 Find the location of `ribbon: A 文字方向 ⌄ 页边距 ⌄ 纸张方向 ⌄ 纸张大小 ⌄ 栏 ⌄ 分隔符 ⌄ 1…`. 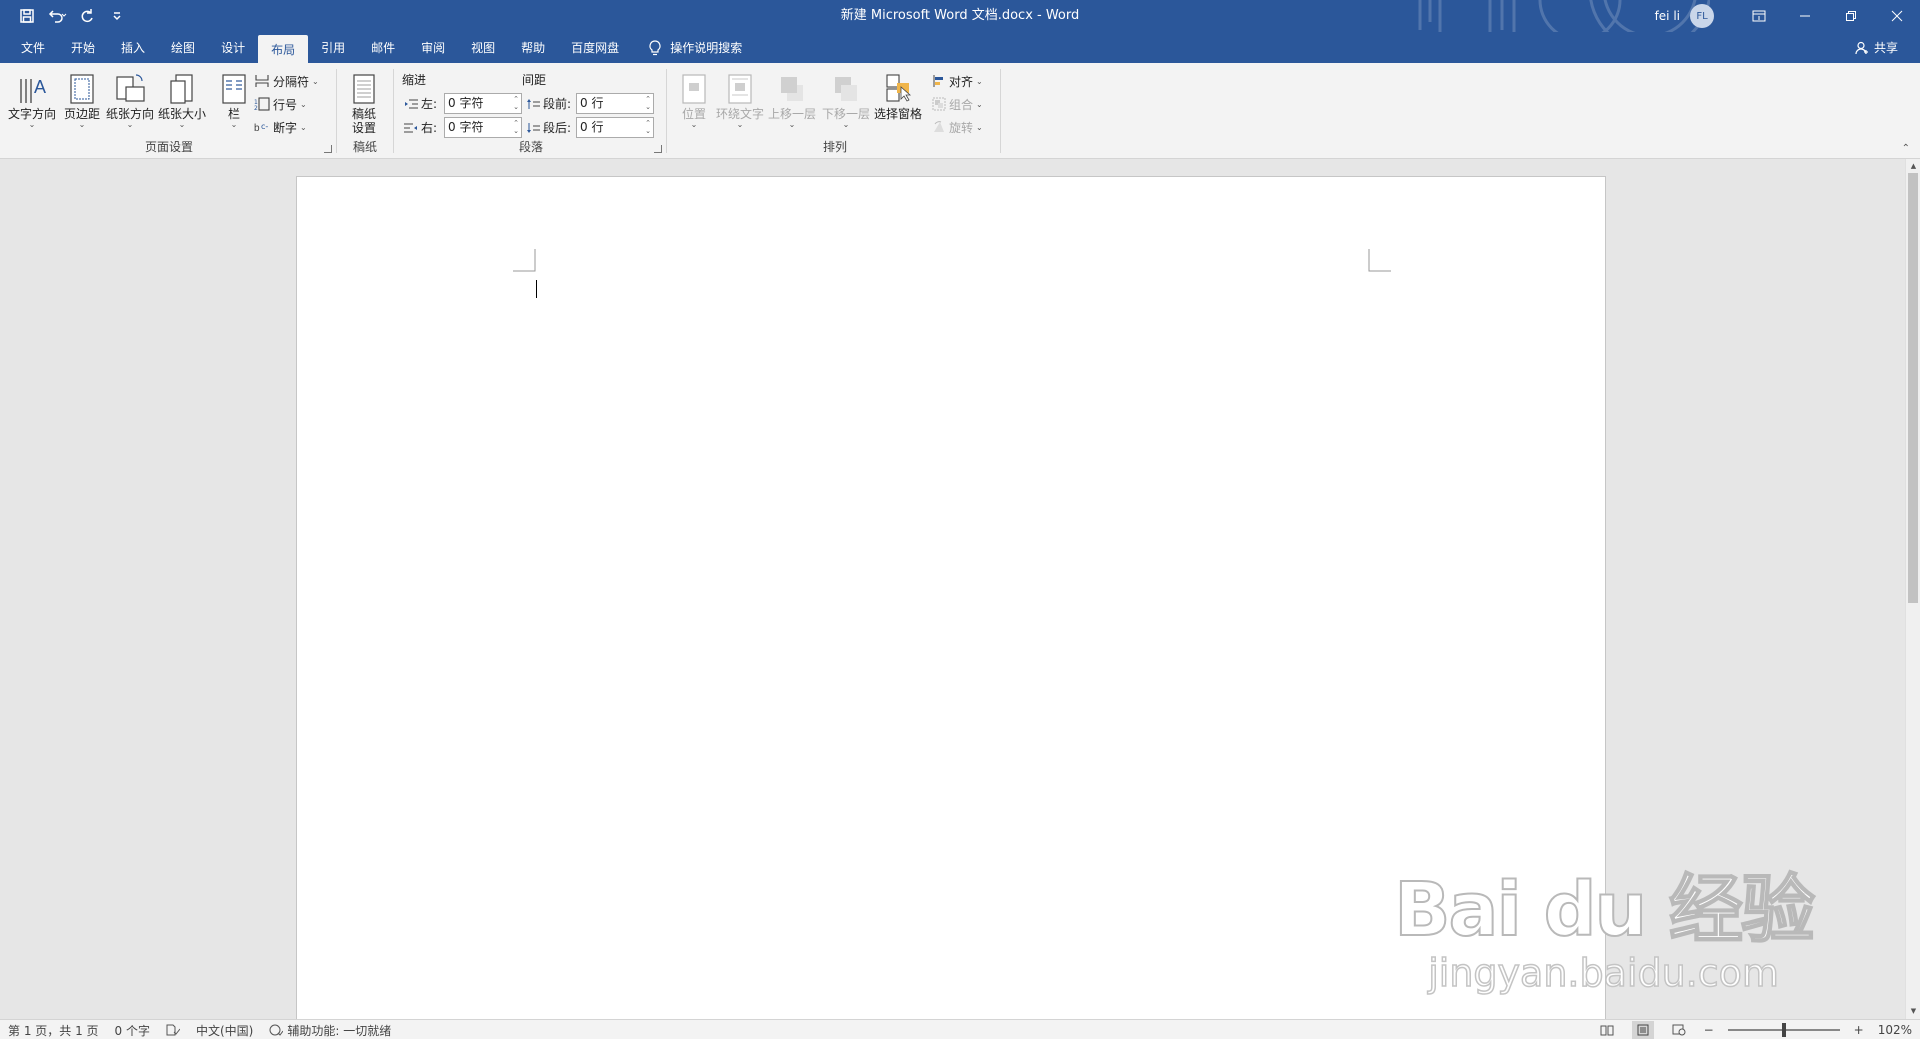

ribbon: A 文字方向 ⌄ 页边距 ⌄ 纸张方向 ⌄ 纸张大小 ⌄ 栏 ⌄ 分隔符 ⌄ 1… is located at coordinates (960, 111).